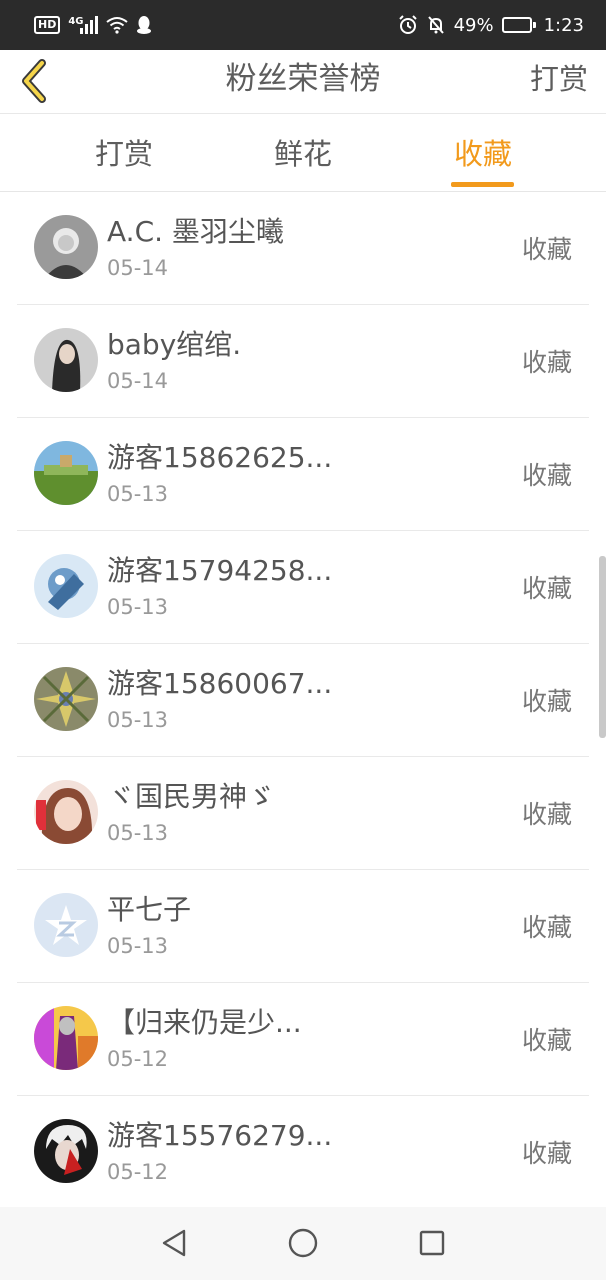 The image size is (606, 1280). I want to click on tab-tip: 打赏, so click(124, 153).